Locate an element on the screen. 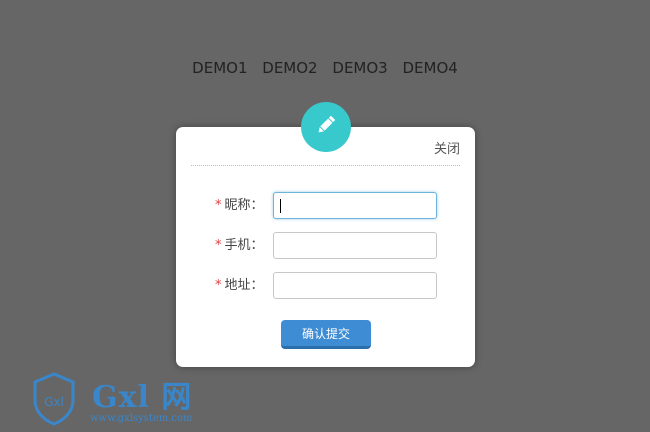  nickname-label: * 昵称： is located at coordinates (241, 205).